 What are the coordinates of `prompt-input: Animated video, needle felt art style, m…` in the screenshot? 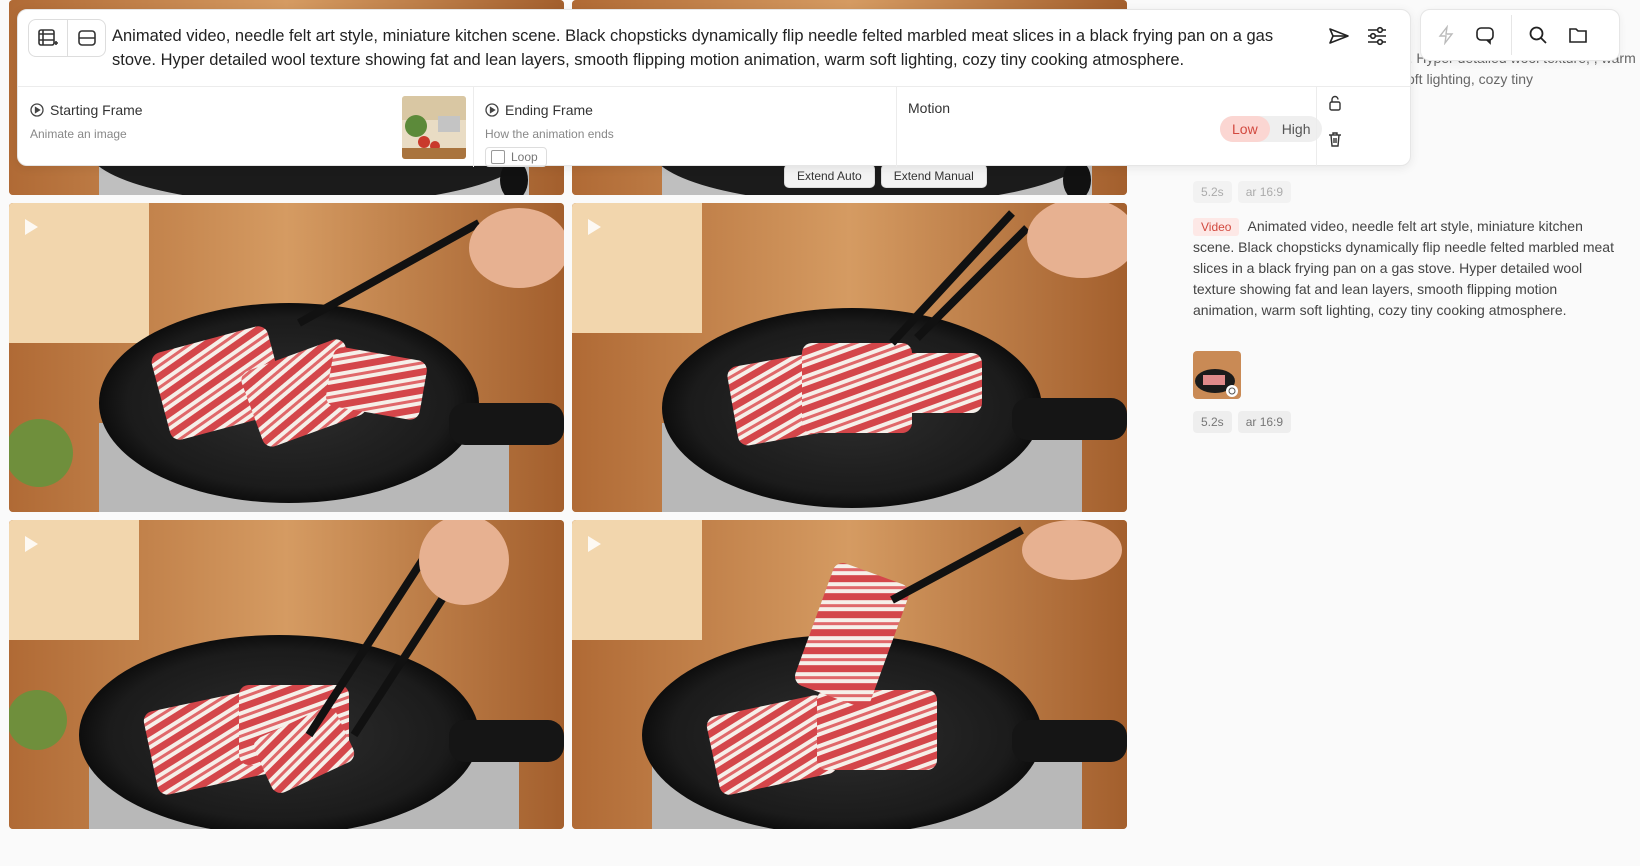 It's located at (702, 48).